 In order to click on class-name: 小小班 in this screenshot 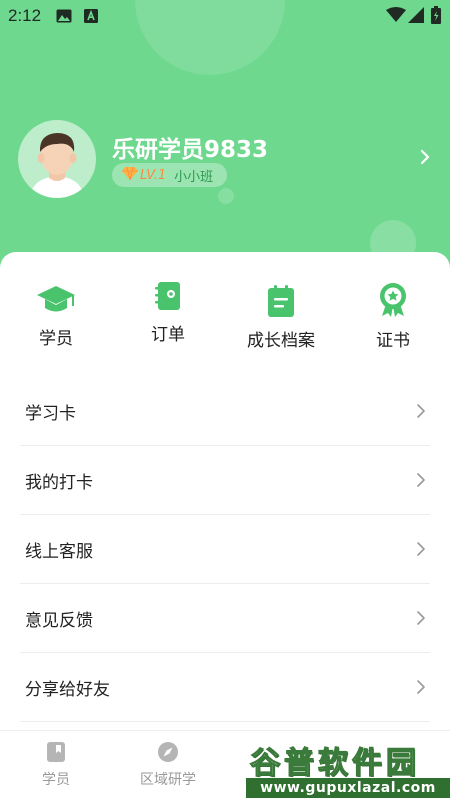, I will do `click(194, 177)`.